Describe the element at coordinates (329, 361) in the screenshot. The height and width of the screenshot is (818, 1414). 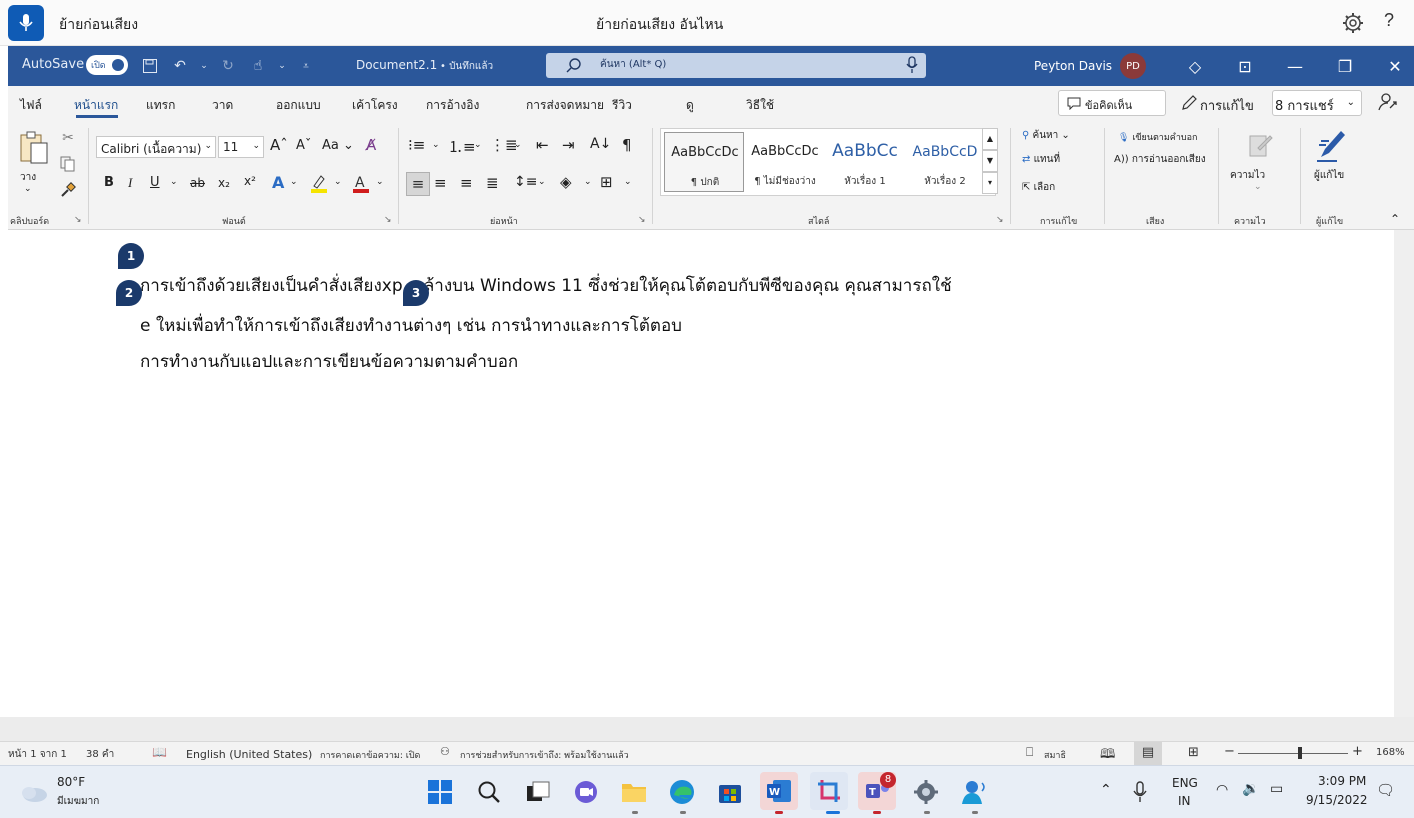
I see `document-line-3: การทำงานกับแอปและการเขียนข้อความตามคำบอก` at that location.